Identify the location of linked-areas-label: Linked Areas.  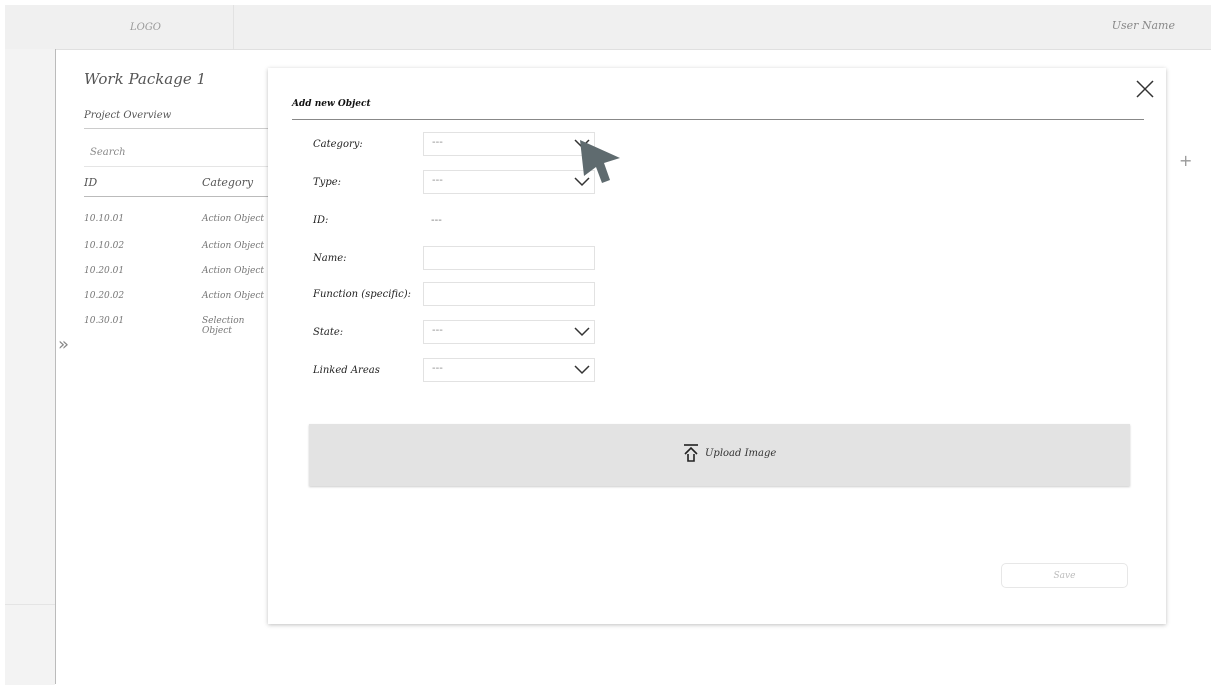
(346, 370).